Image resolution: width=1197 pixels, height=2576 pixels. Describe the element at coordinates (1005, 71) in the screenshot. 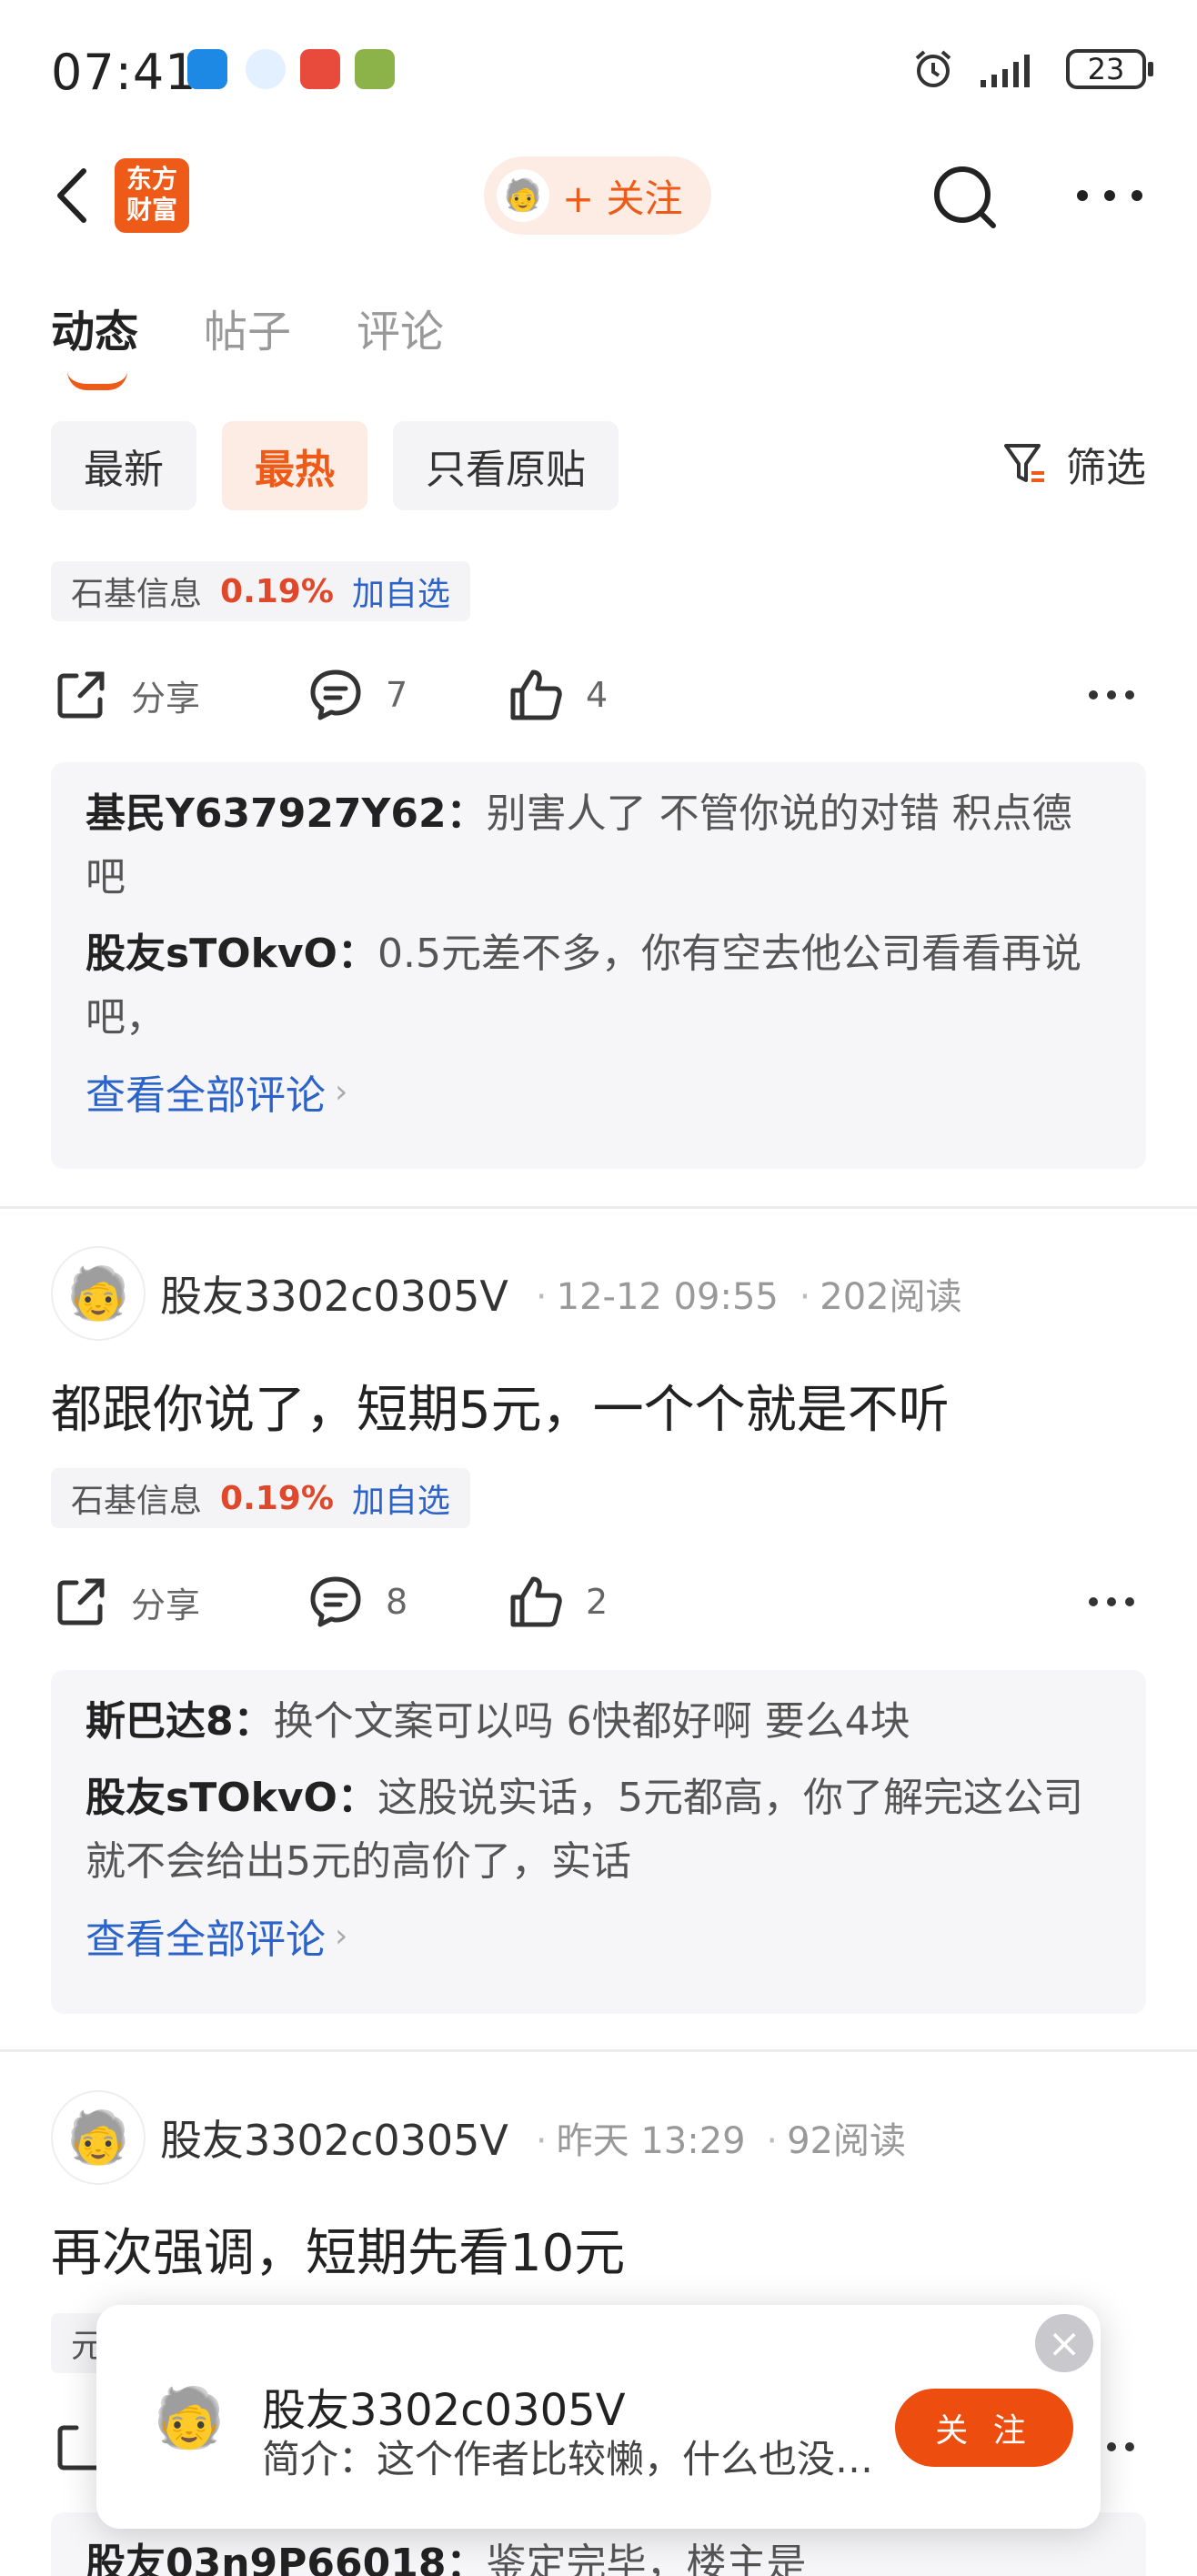

I see `signal-icon` at that location.